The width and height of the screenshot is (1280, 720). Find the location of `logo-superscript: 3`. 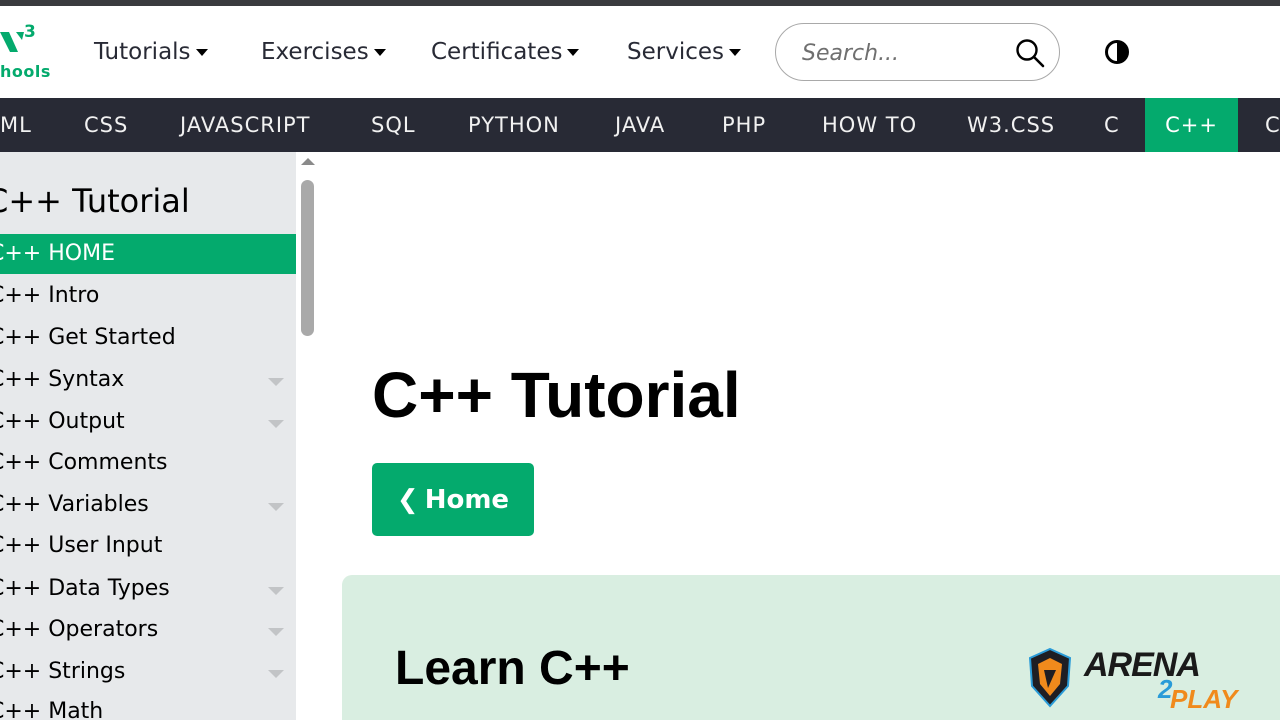

logo-superscript: 3 is located at coordinates (30, 32).